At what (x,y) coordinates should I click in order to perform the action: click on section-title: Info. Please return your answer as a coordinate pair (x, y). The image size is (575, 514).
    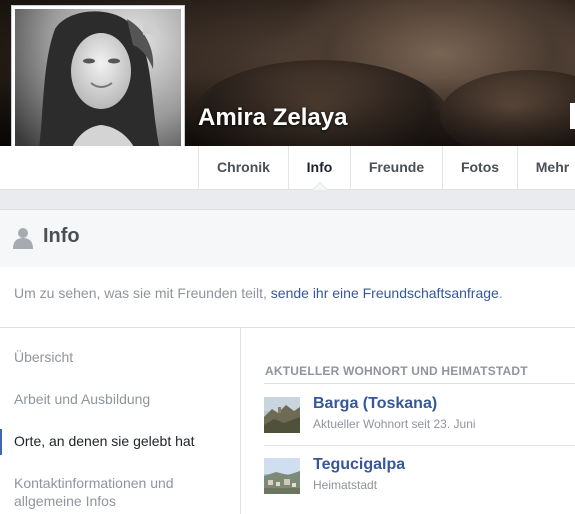
    Looking at the image, I should click on (61, 236).